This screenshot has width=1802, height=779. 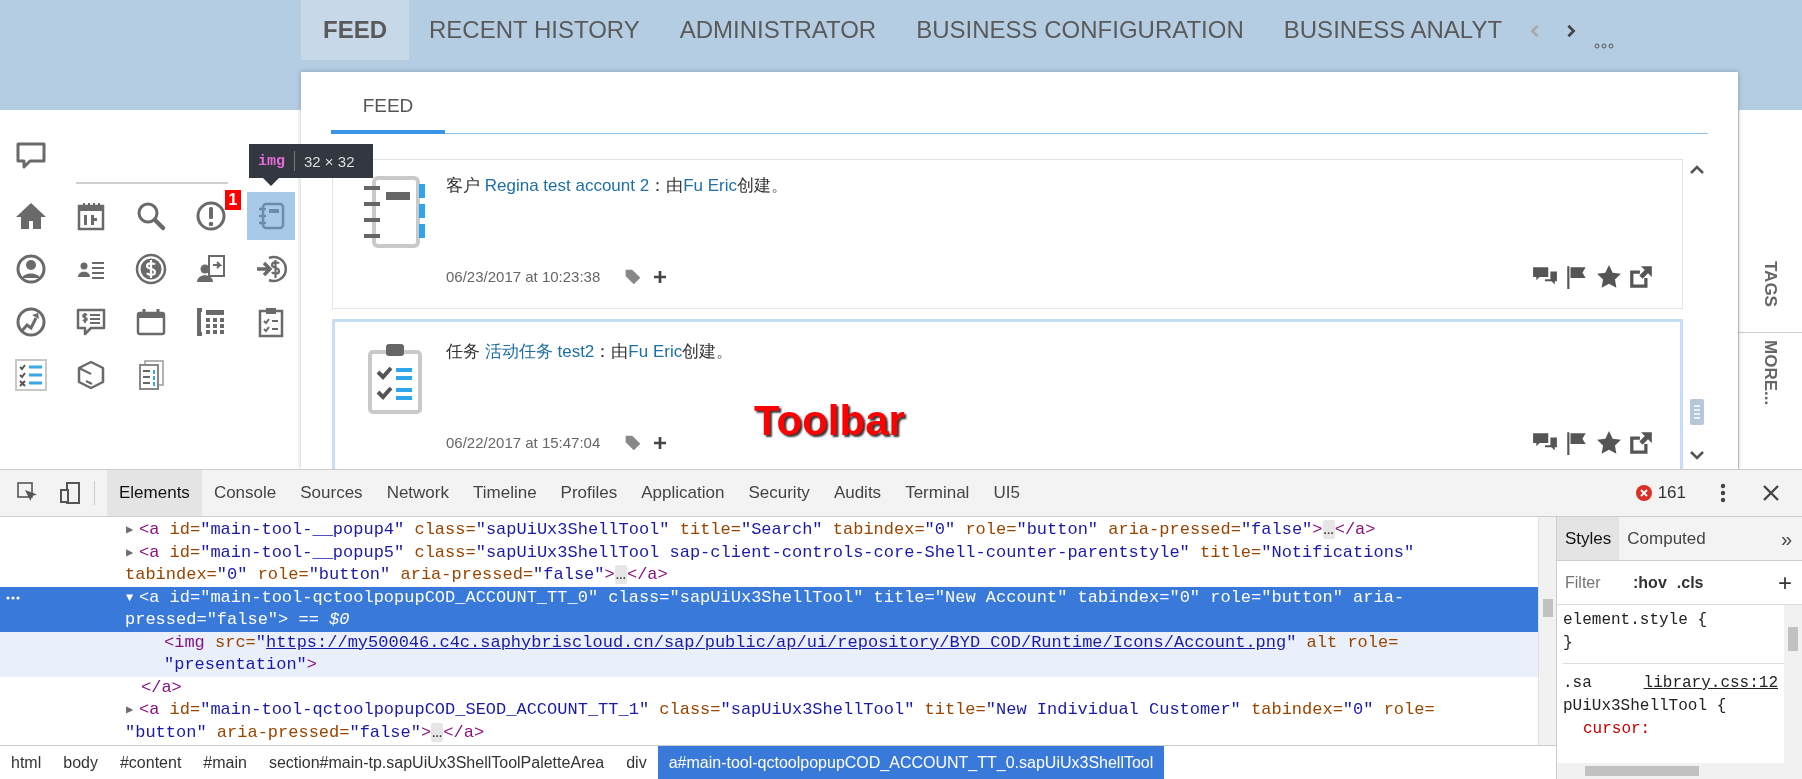 What do you see at coordinates (1723, 493) in the screenshot?
I see `kebab-menu-icon` at bounding box center [1723, 493].